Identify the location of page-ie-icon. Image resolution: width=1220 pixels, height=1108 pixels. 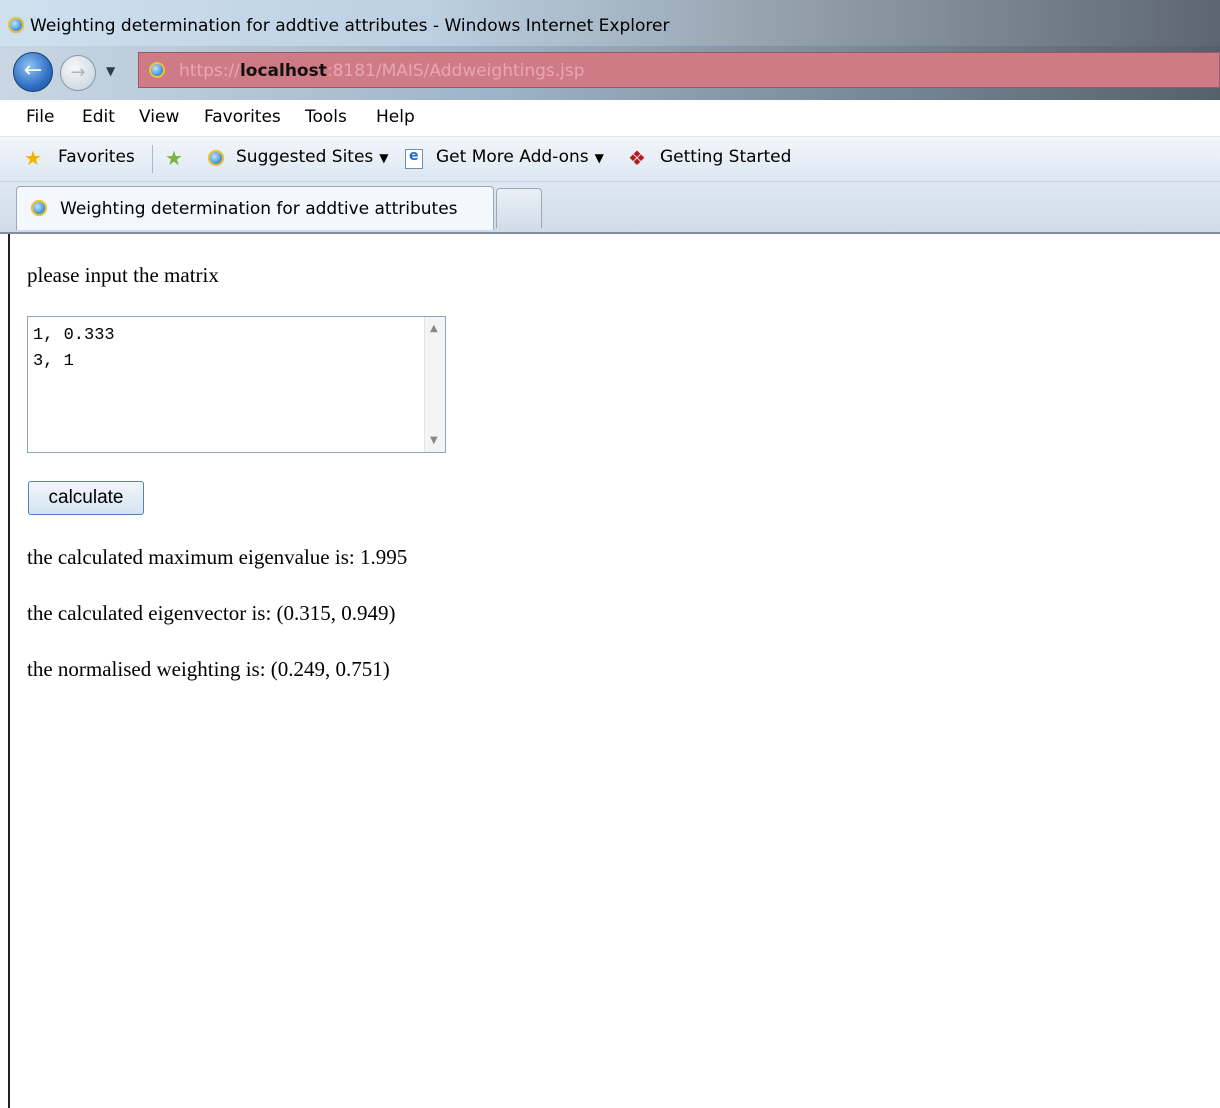
(157, 70).